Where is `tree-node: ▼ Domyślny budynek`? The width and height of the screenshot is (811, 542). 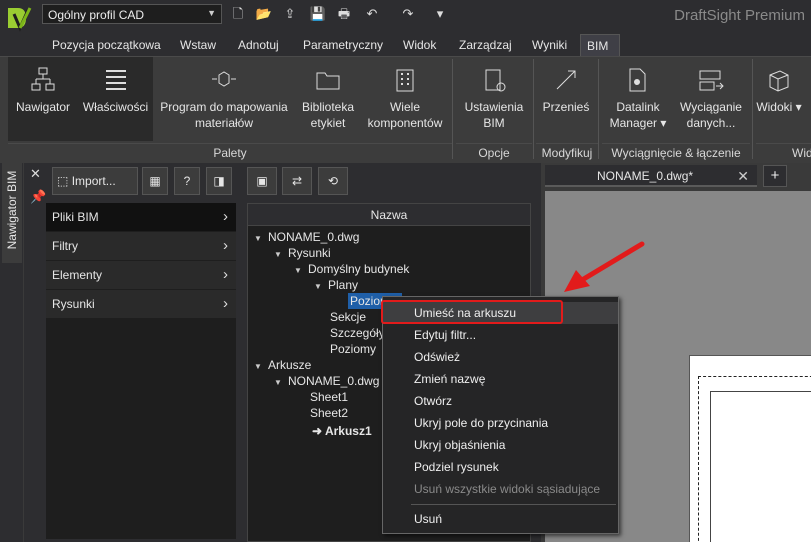
tree-node: ▼ Domyślny budynek is located at coordinates (351, 269).